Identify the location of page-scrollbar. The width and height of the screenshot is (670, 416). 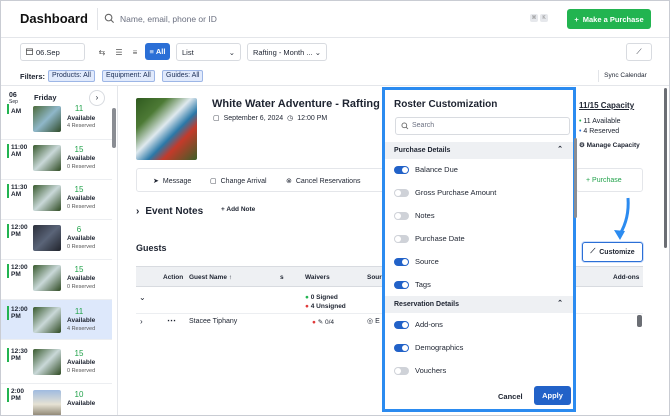
(665, 168).